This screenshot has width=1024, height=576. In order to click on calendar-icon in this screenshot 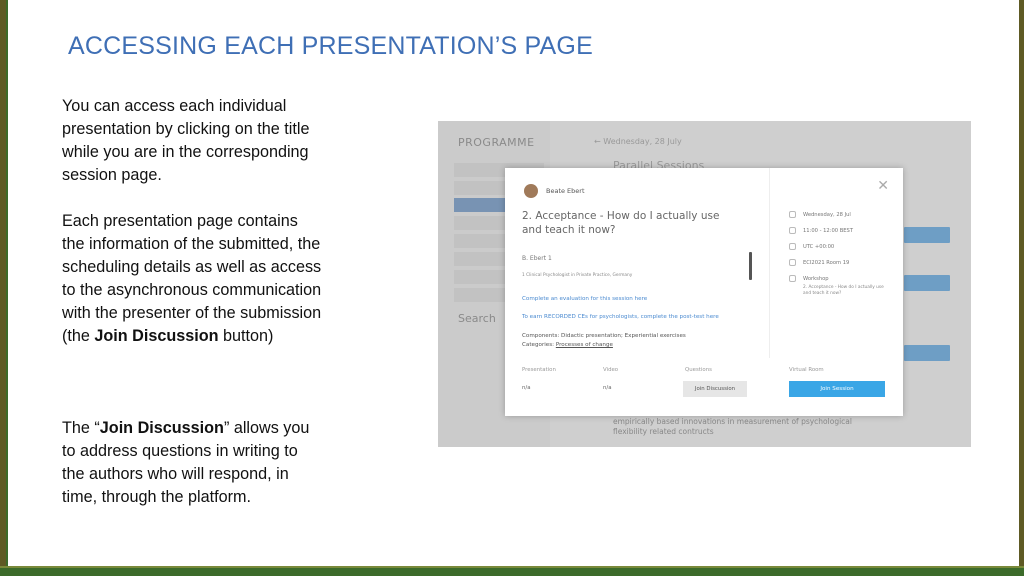, I will do `click(792, 214)`.